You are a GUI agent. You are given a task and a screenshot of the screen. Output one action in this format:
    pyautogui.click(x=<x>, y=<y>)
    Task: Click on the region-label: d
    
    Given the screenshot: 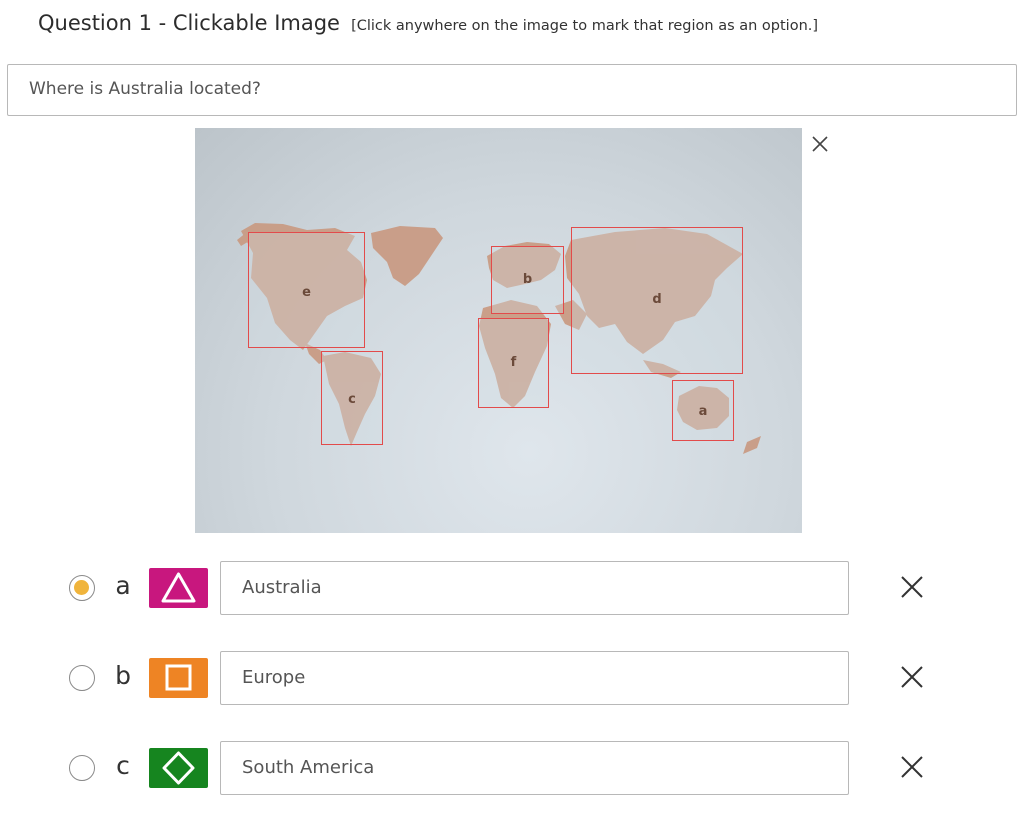 What is the action you would take?
    pyautogui.click(x=657, y=299)
    